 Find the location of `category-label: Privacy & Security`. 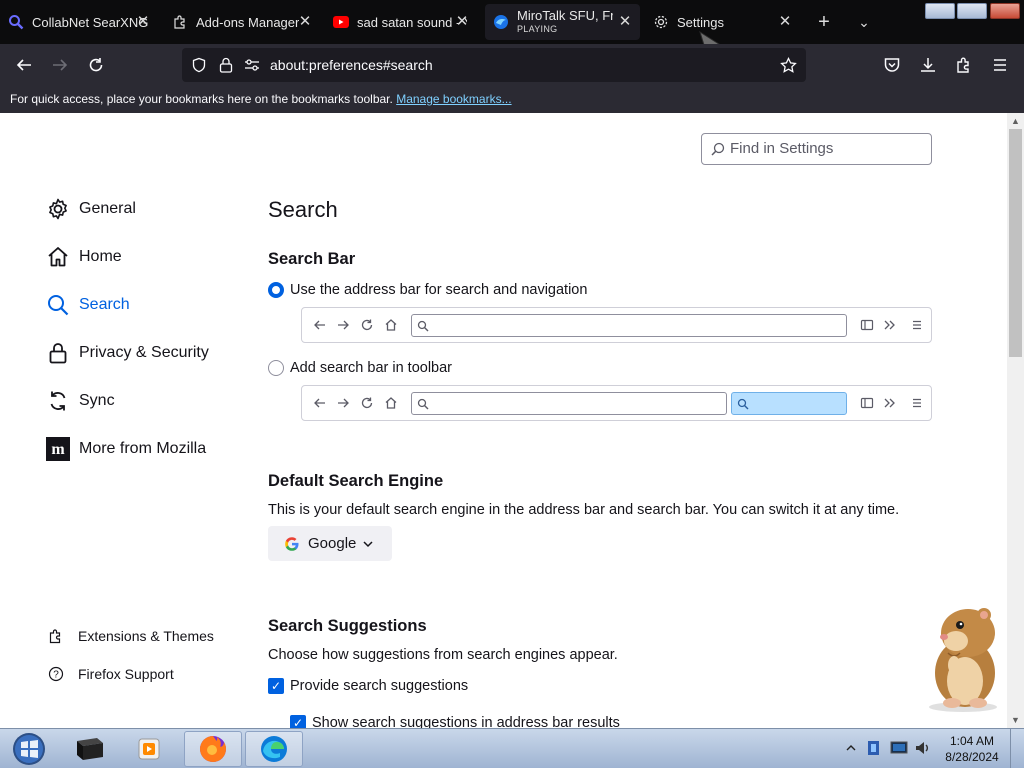

category-label: Privacy & Security is located at coordinates (144, 352).